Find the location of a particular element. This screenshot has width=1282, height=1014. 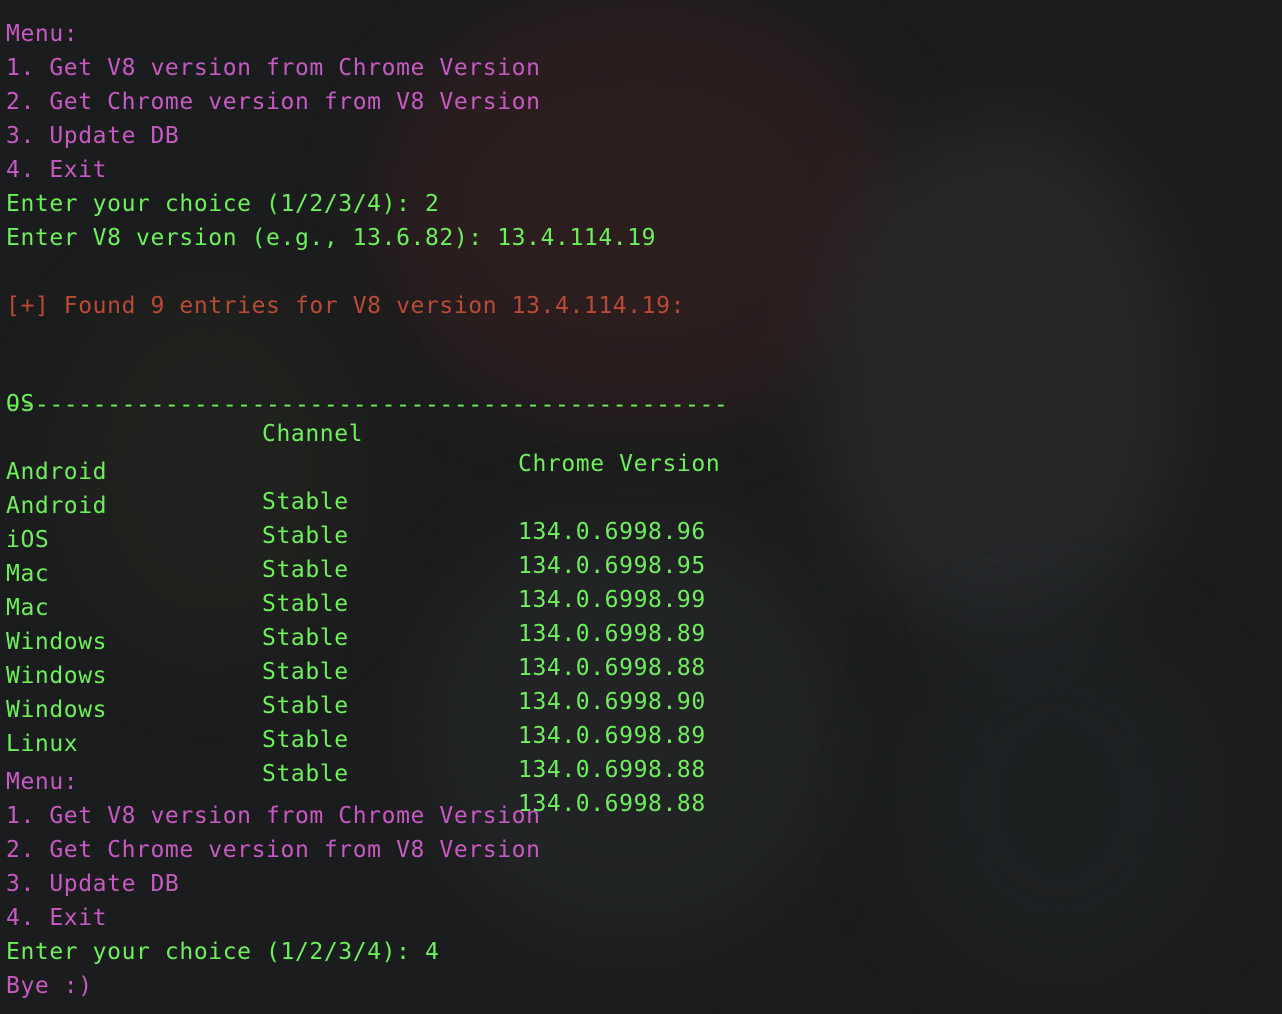

table-row: Windows Stable 134.0.6998.89 is located at coordinates (450, 690).